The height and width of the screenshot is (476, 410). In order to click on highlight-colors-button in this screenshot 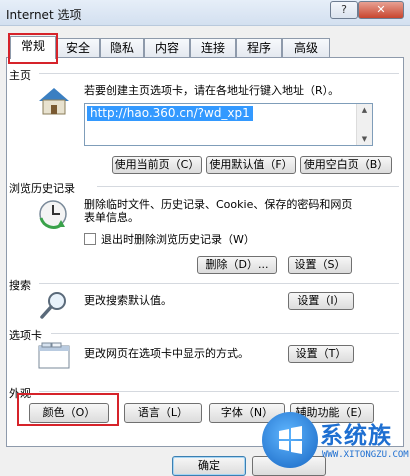, I will do `click(68, 409)`.